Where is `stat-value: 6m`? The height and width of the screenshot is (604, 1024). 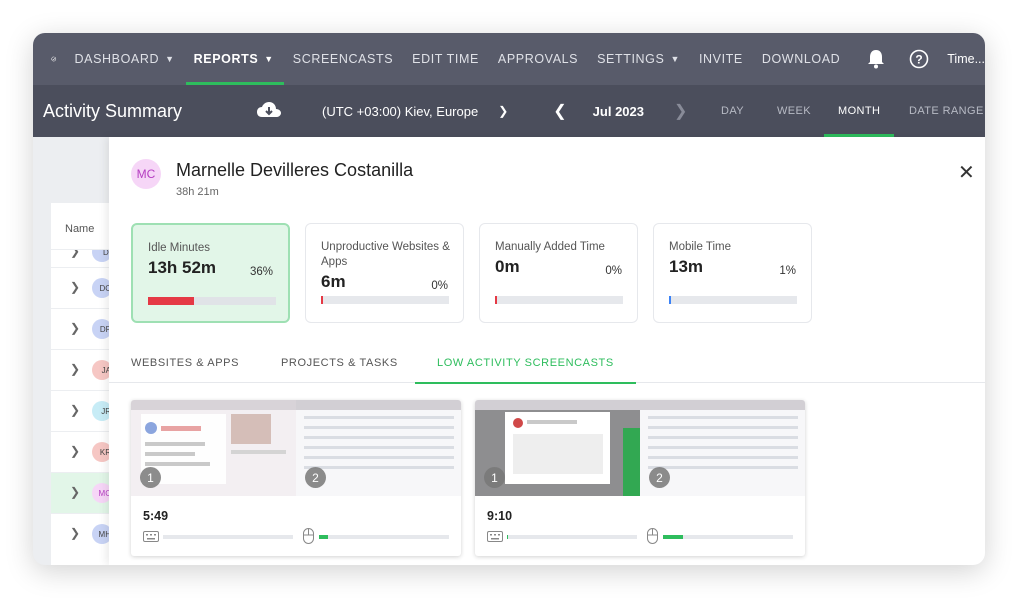
stat-value: 6m is located at coordinates (333, 281).